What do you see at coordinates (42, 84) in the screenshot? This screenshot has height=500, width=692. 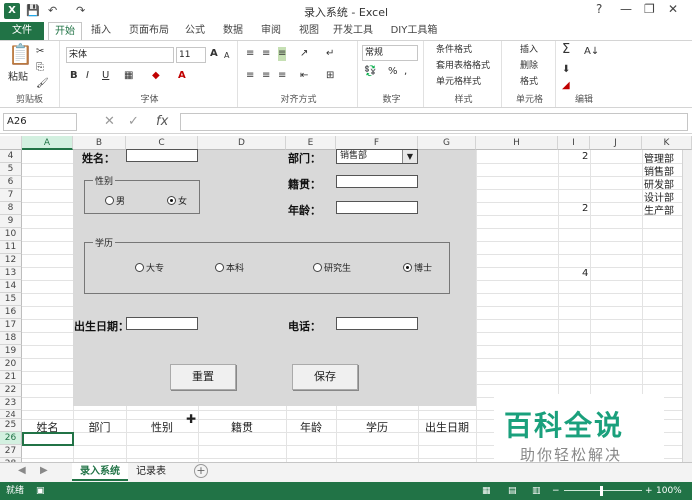 I see `format-painter-icon: 🖌` at bounding box center [42, 84].